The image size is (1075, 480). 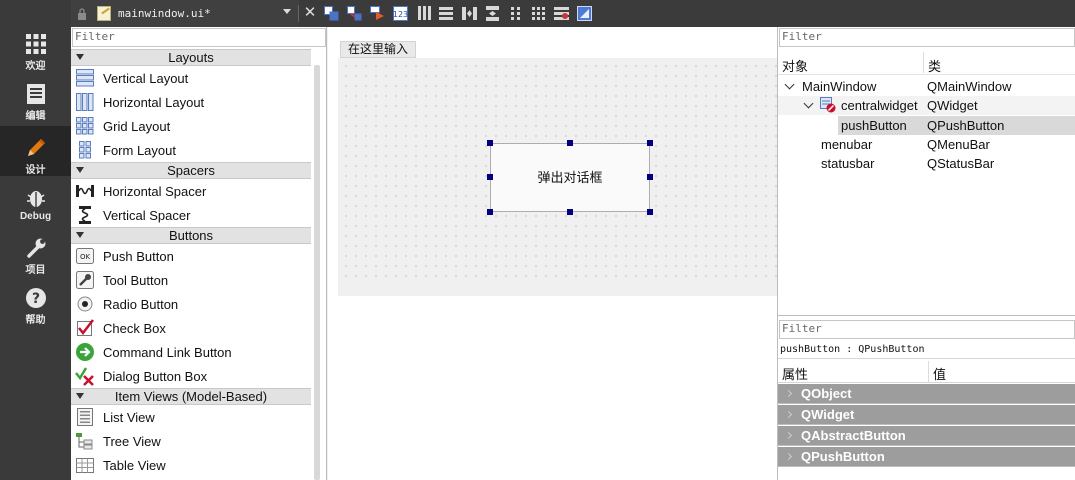 I want to click on widget-label: Horizontal Layout, so click(x=154, y=102).